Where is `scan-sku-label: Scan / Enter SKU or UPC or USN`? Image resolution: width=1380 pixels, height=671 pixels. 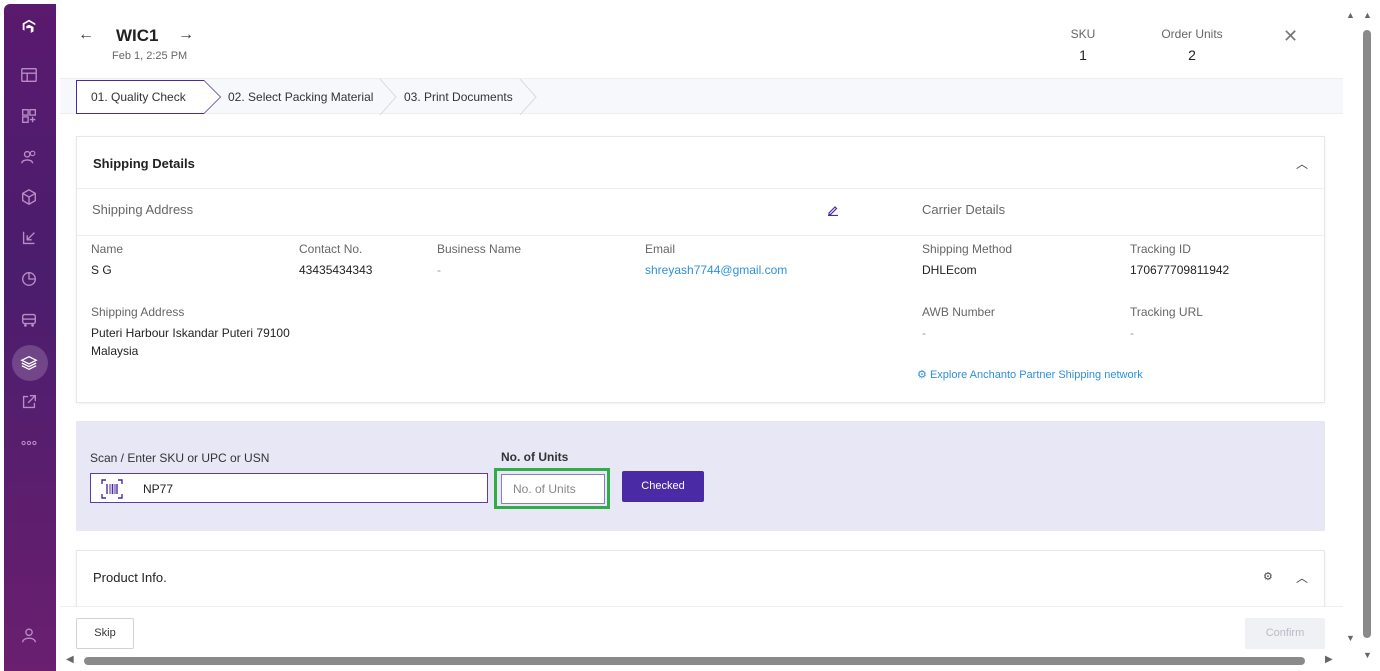
scan-sku-label: Scan / Enter SKU or UPC or USN is located at coordinates (180, 458).